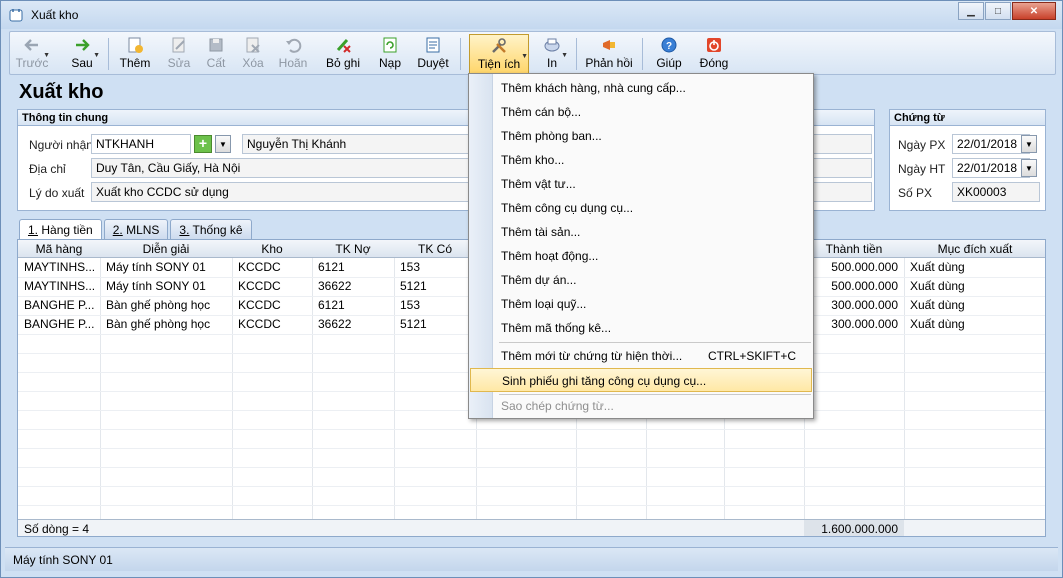 Image resolution: width=1063 pixels, height=578 pixels. I want to click on title-bar: Xuất kho ▁ □ ✕, so click(531, 15).